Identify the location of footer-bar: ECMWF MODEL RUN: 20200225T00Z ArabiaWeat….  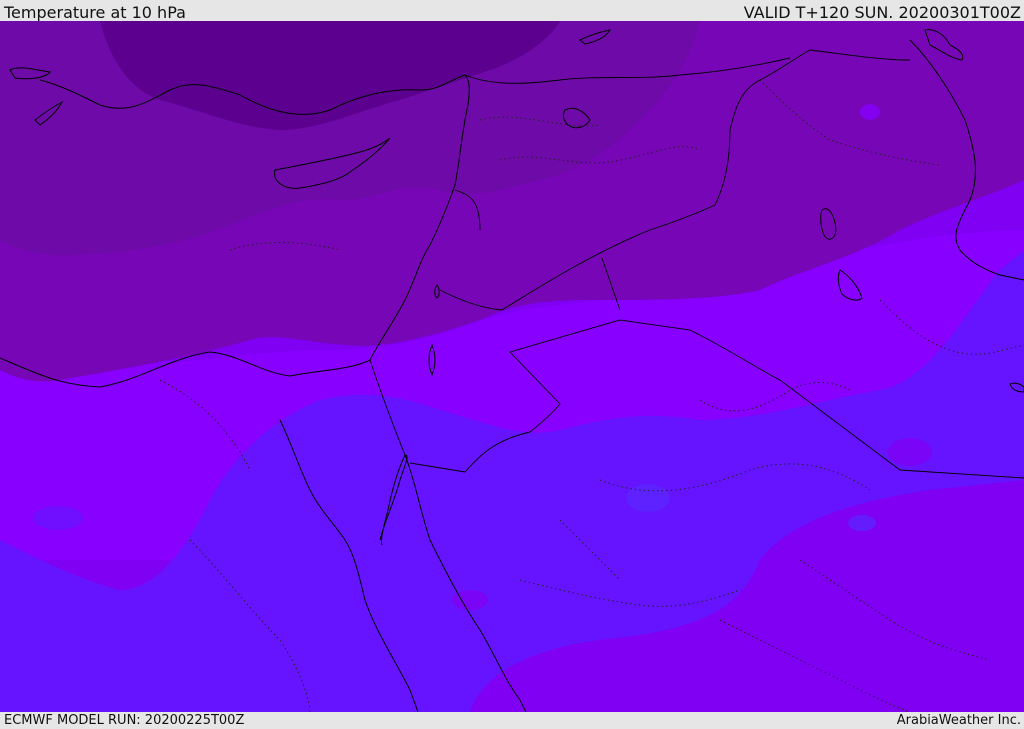
(512, 720).